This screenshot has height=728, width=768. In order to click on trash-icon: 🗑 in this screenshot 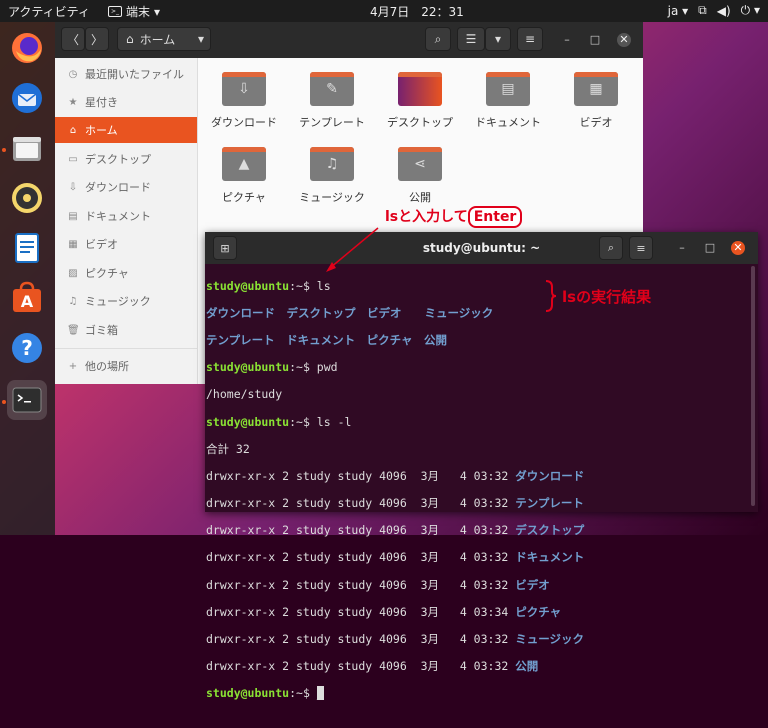, I will do `click(73, 330)`.